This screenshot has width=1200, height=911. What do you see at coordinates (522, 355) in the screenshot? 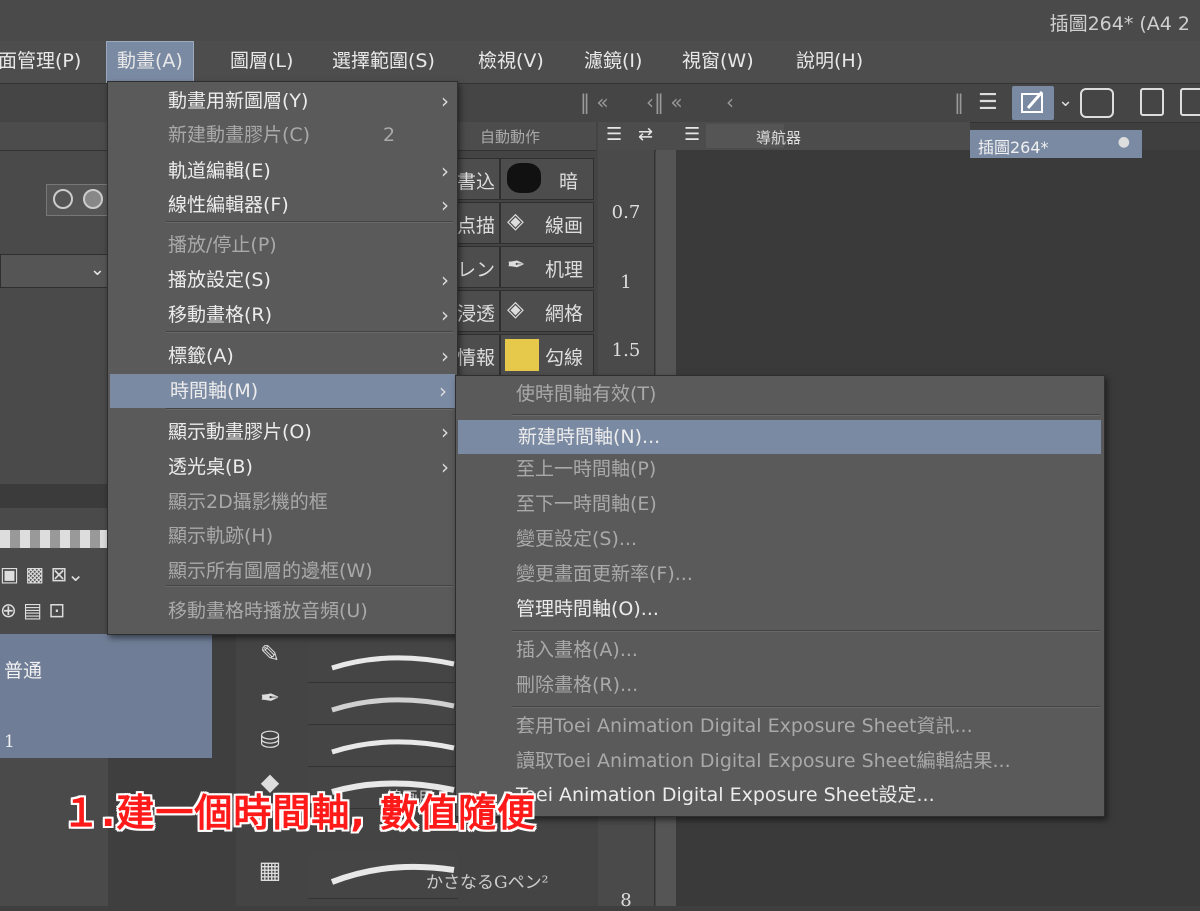
I see `character-thumb-icon` at bounding box center [522, 355].